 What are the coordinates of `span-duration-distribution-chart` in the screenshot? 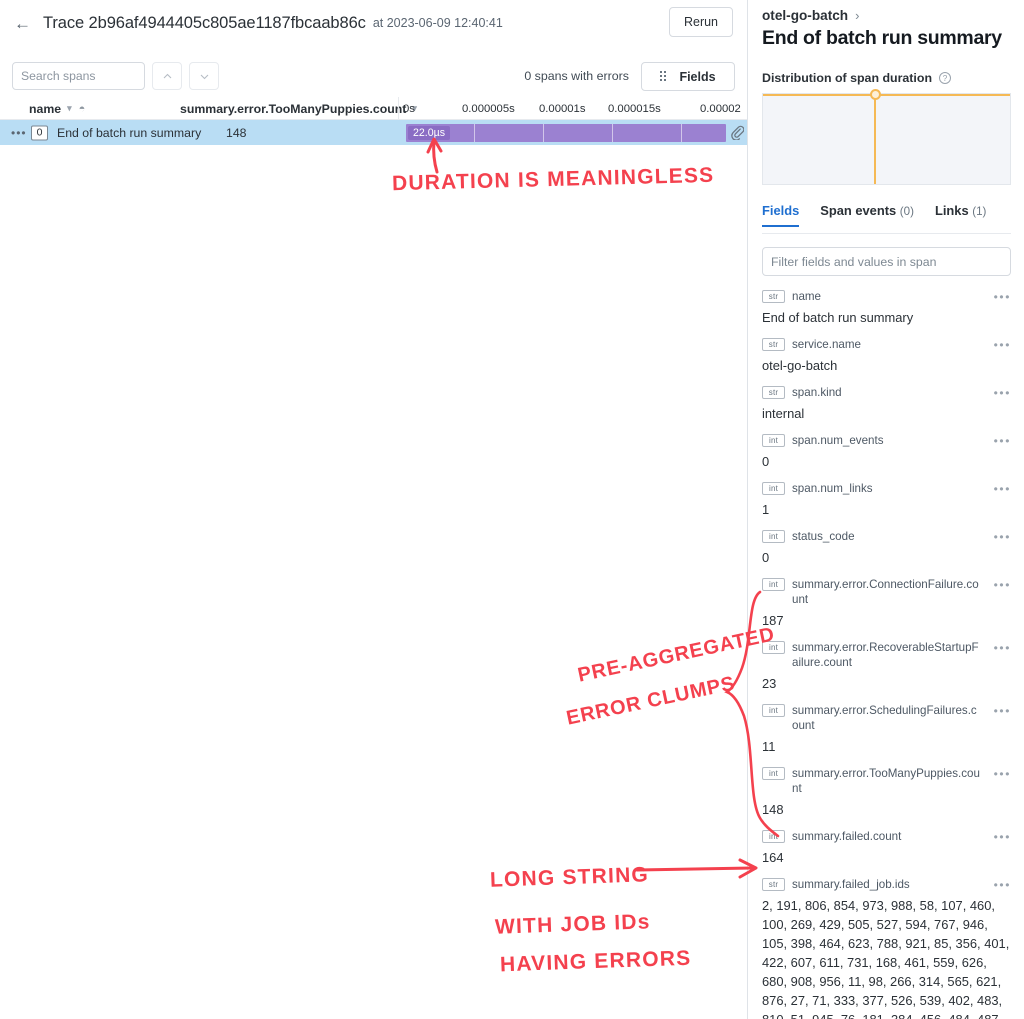 It's located at (886, 137).